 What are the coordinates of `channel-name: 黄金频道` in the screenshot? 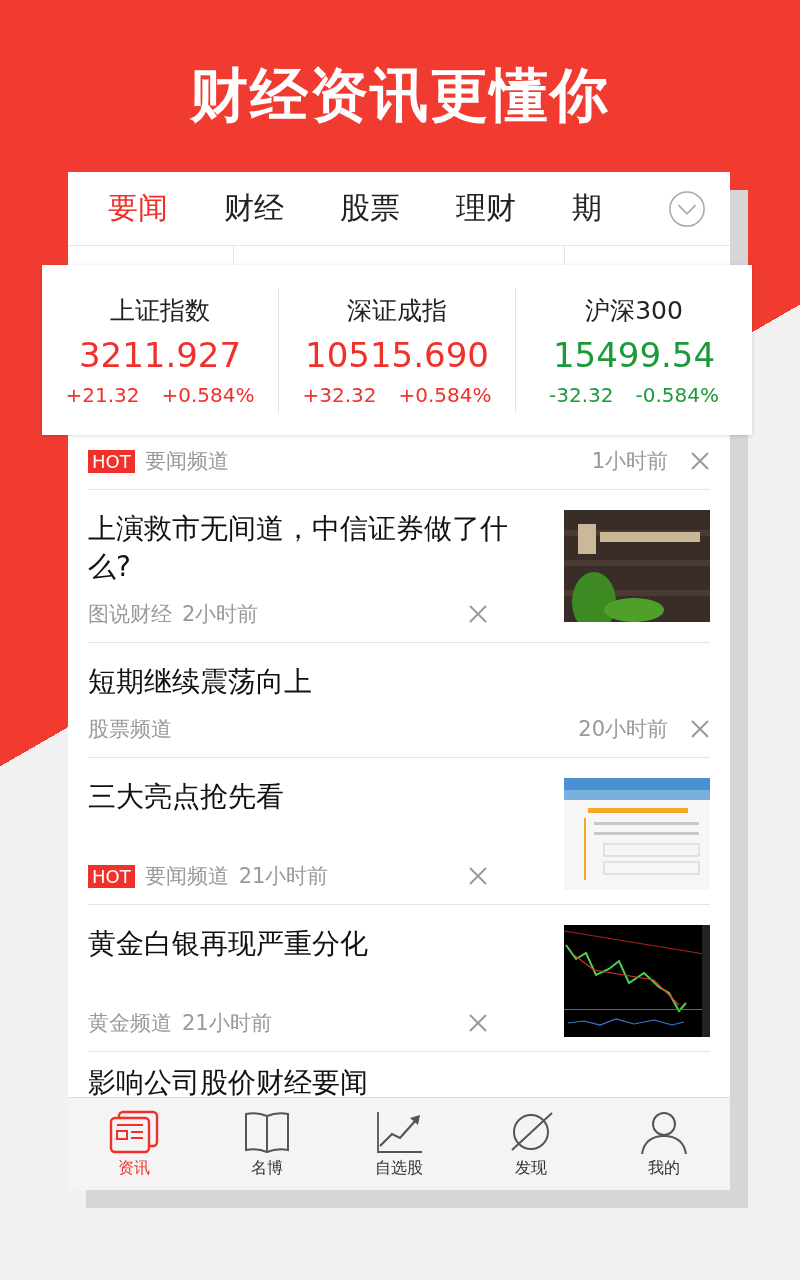 It's located at (130, 1023).